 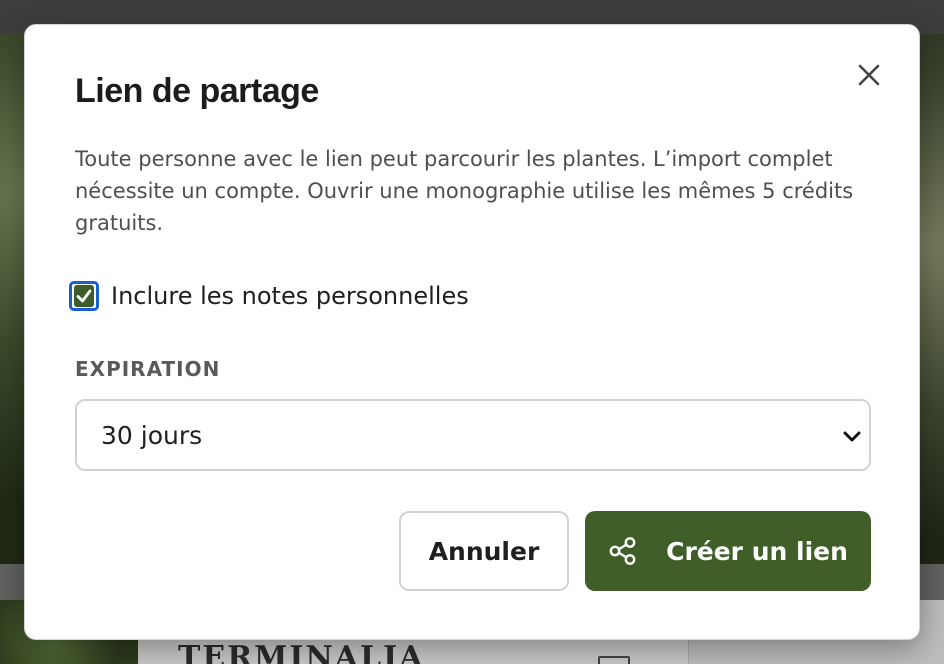 What do you see at coordinates (290, 296) in the screenshot?
I see `include-notes-label: Inclure les notes personnelles` at bounding box center [290, 296].